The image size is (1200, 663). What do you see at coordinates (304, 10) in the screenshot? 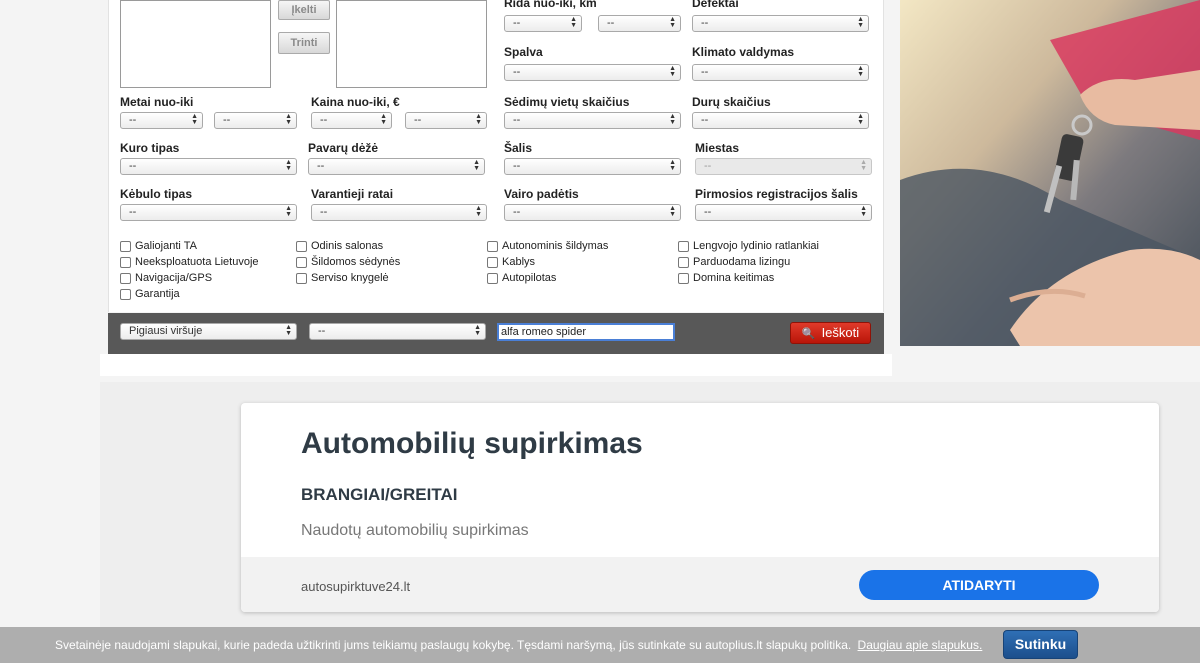
I see `upload-button: Įkelti` at bounding box center [304, 10].